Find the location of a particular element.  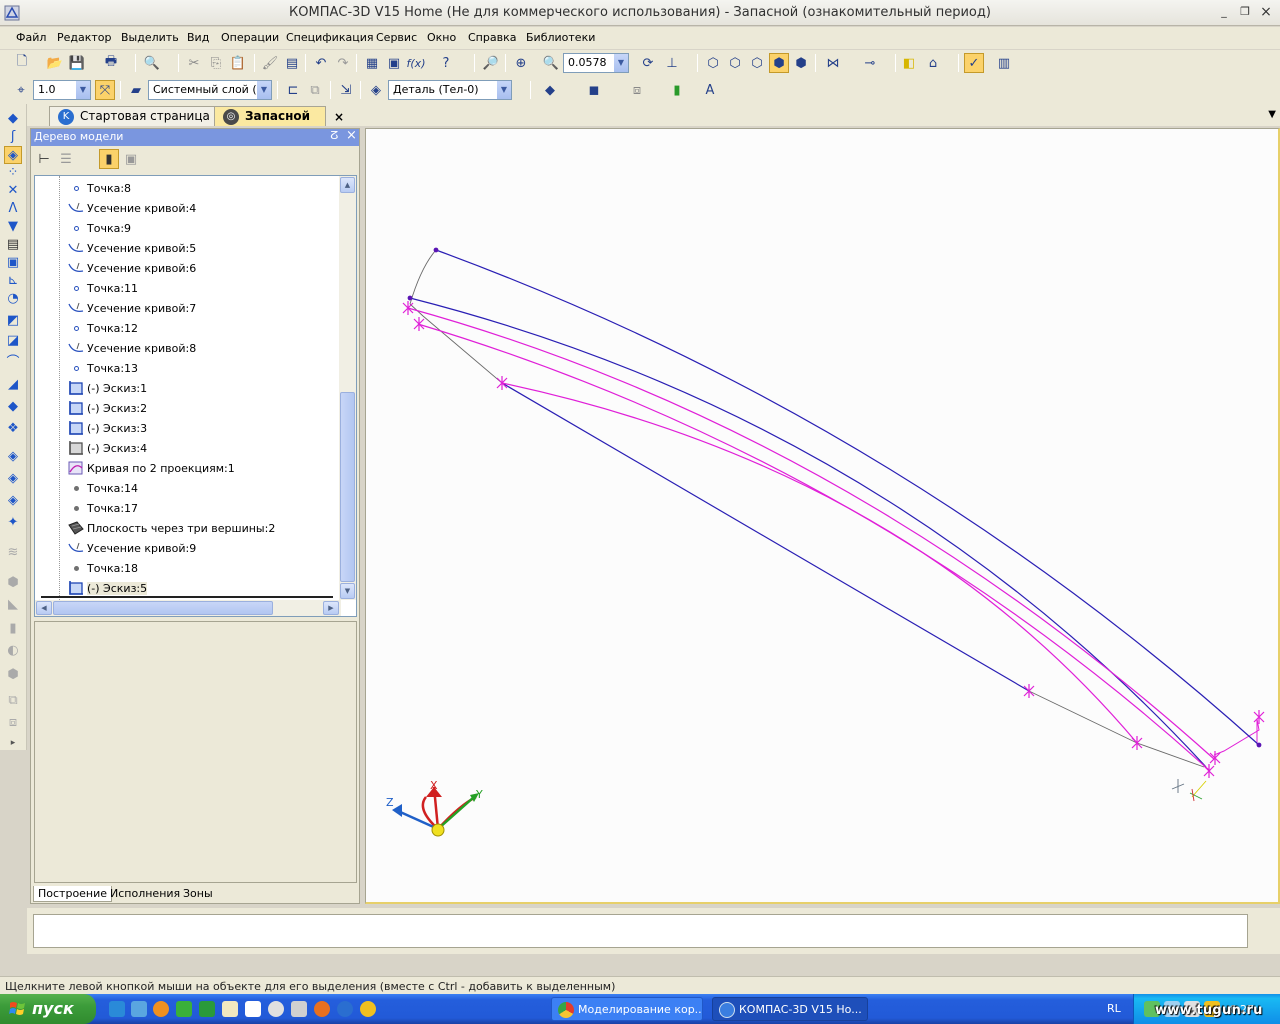

parametric-icon: ⇲ is located at coordinates (346, 90).